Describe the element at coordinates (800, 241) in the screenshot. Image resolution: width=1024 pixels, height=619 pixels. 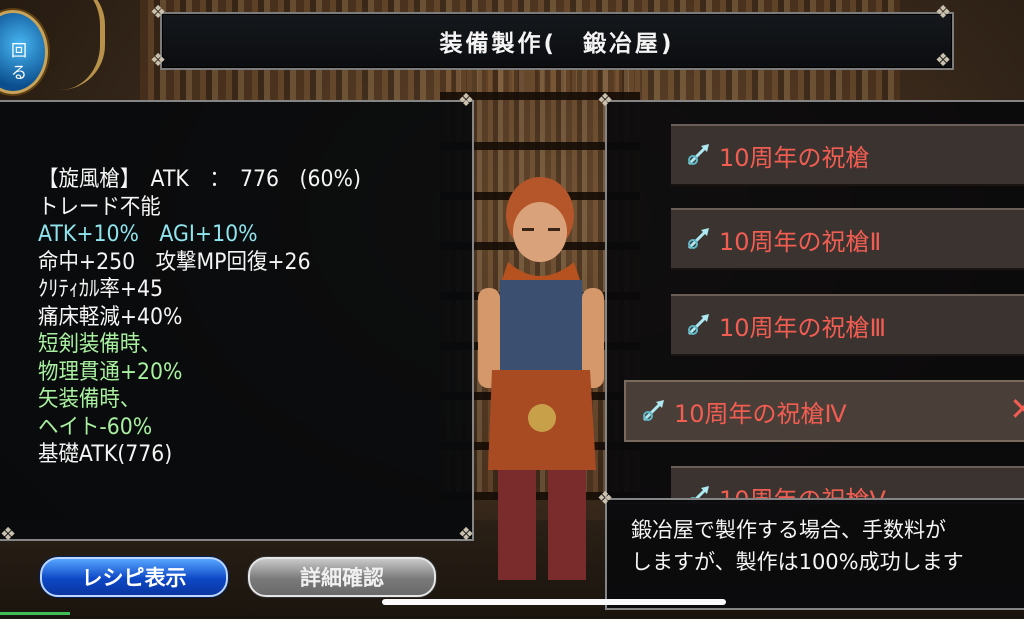
I see `recipe-label: 10周年の祝槍Ⅱ` at that location.